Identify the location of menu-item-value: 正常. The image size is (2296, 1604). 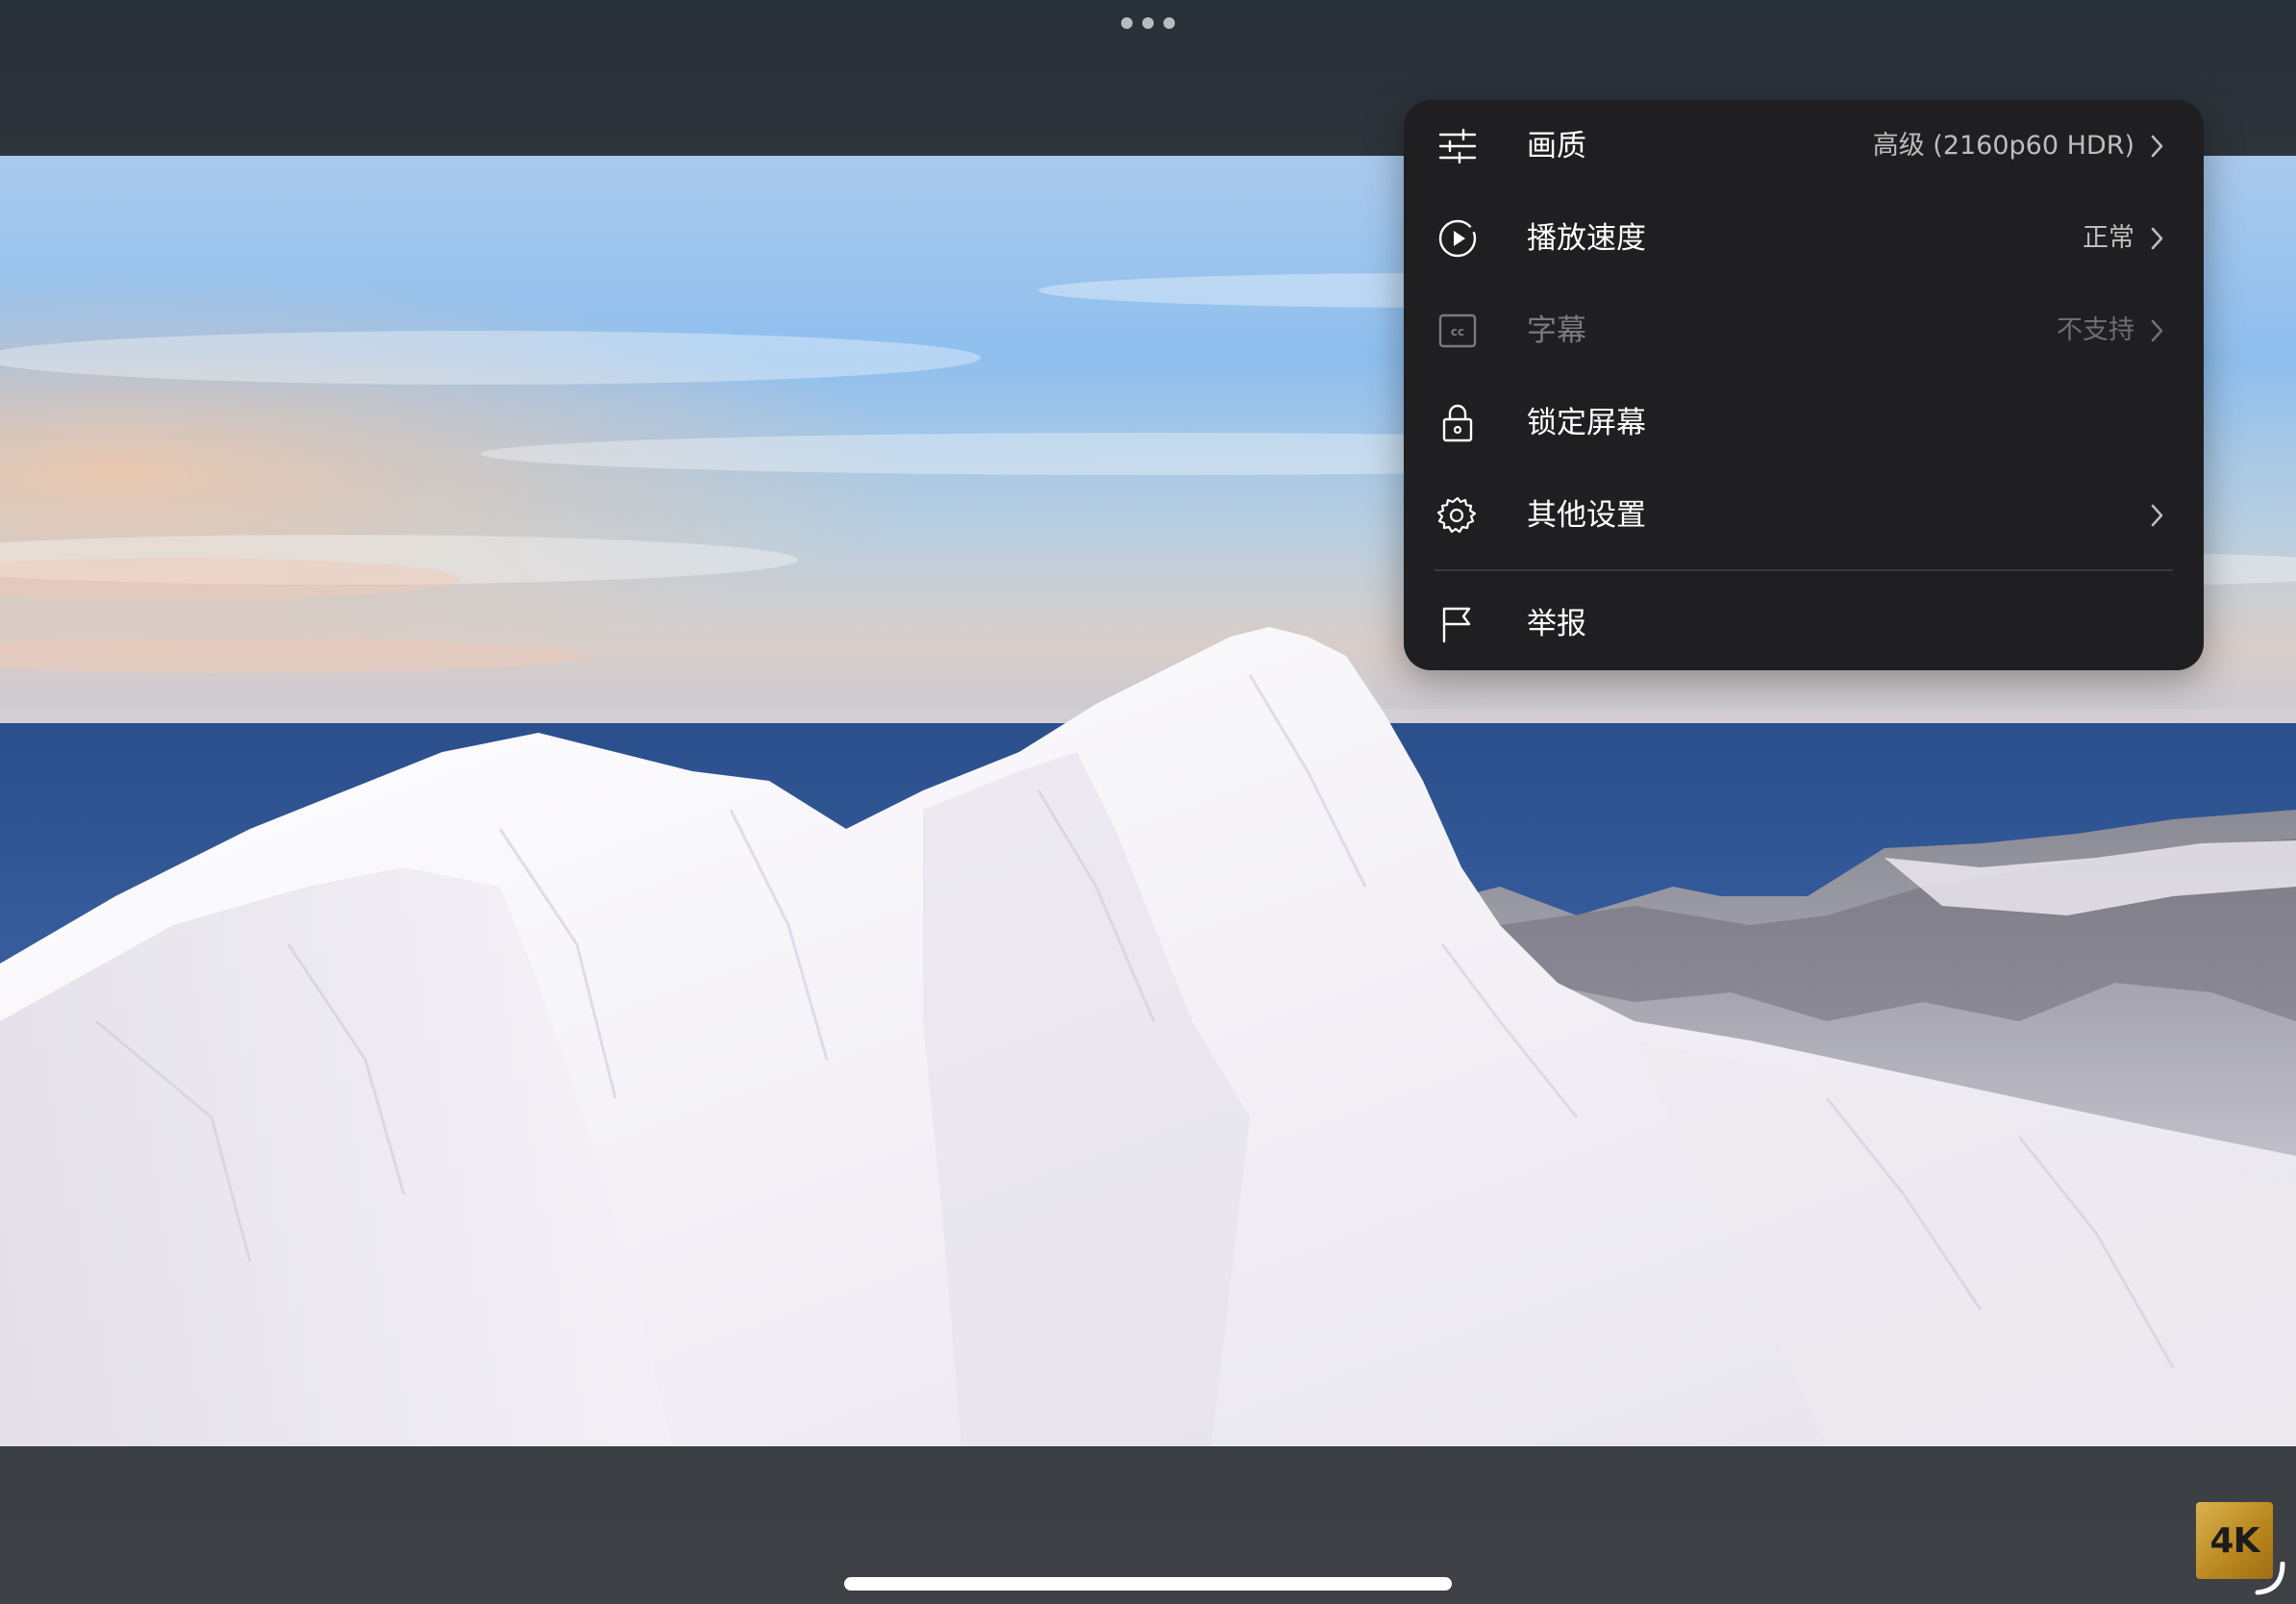
(2108, 238).